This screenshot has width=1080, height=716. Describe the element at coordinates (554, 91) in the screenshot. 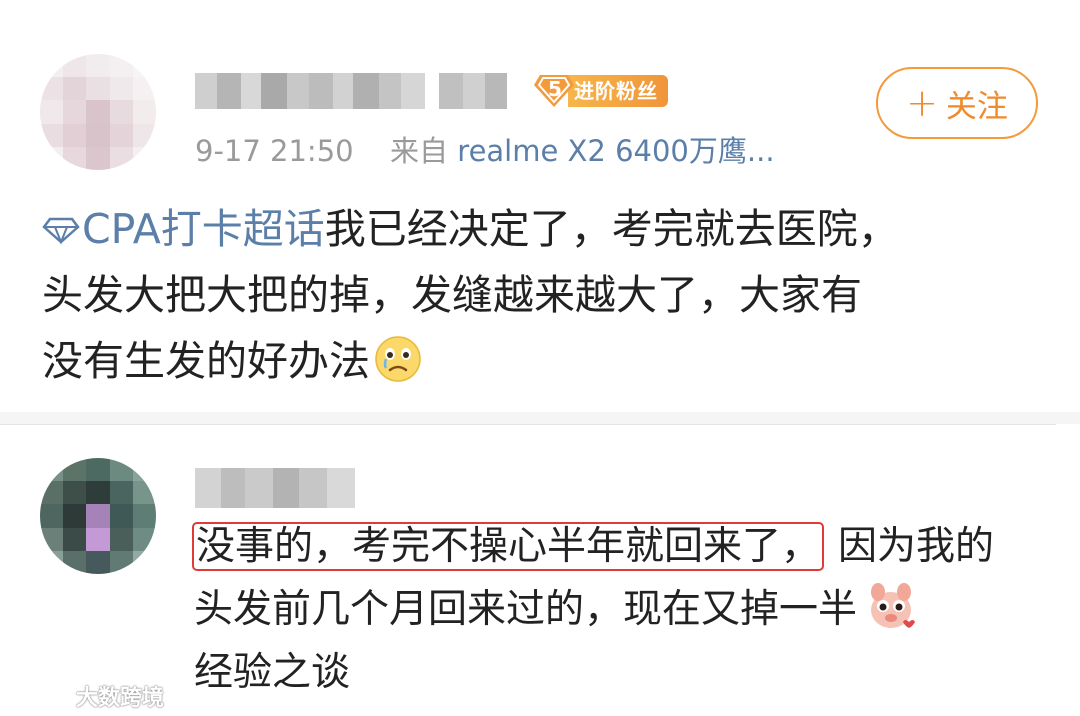

I see `fan-level-diamond-icon: 5` at that location.